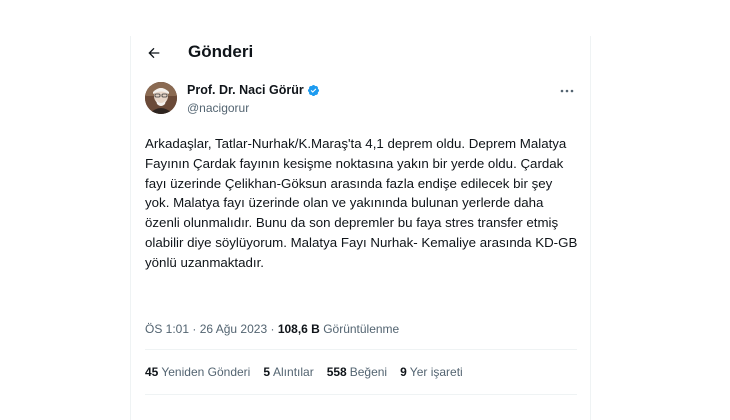 This screenshot has width=730, height=420. I want to click on author-info: Prof. Dr. Naci Görür @nacigorur, so click(253, 99).